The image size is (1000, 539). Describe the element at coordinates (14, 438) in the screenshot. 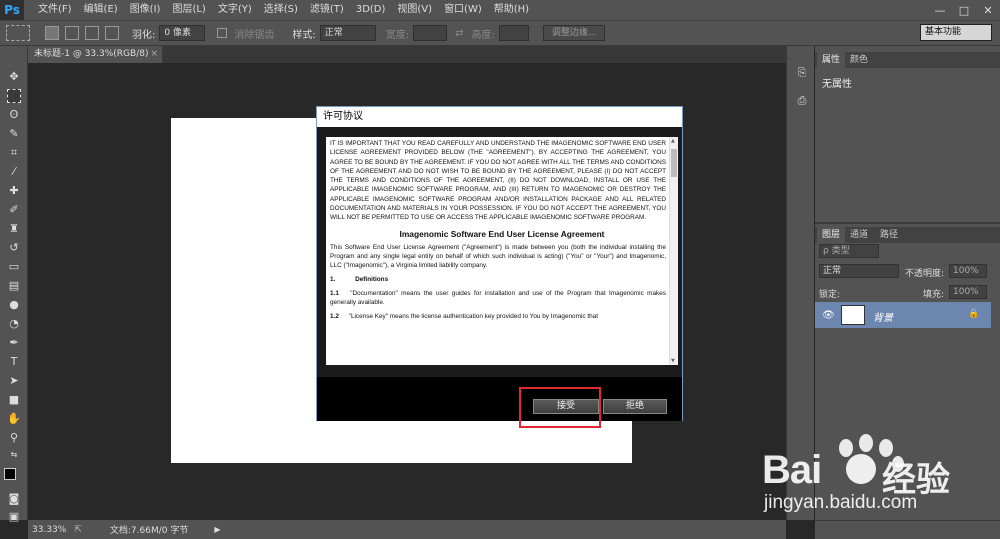

I see `zoom-tool-icon: ⚲` at that location.